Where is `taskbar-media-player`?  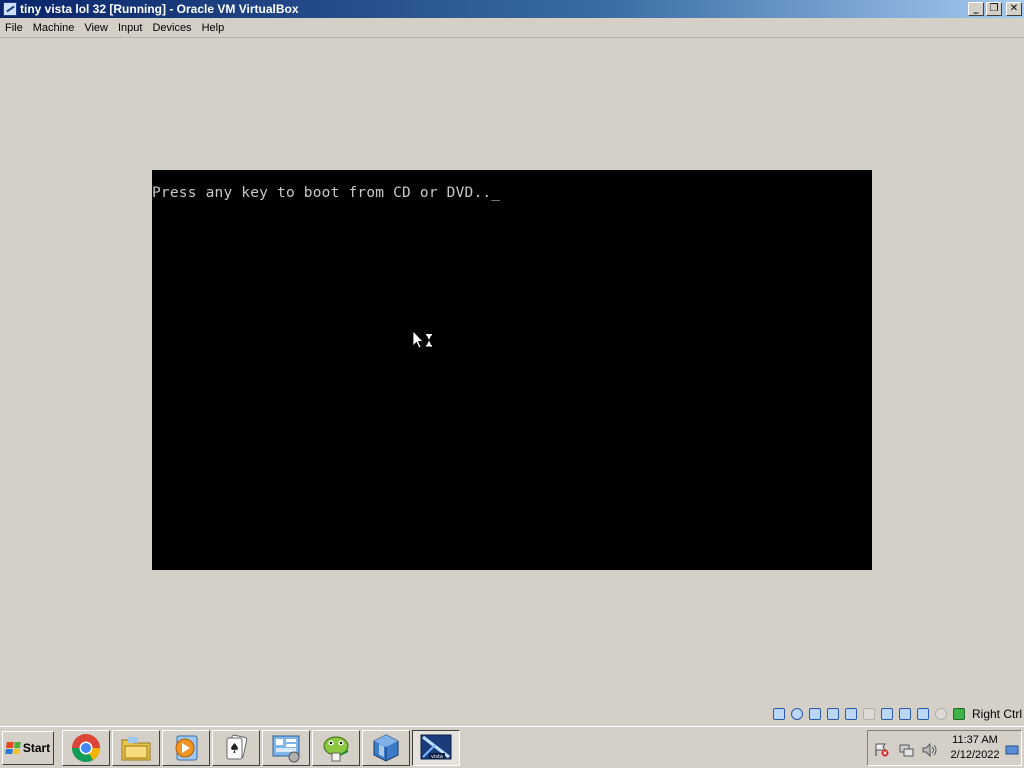
taskbar-media-player is located at coordinates (186, 748).